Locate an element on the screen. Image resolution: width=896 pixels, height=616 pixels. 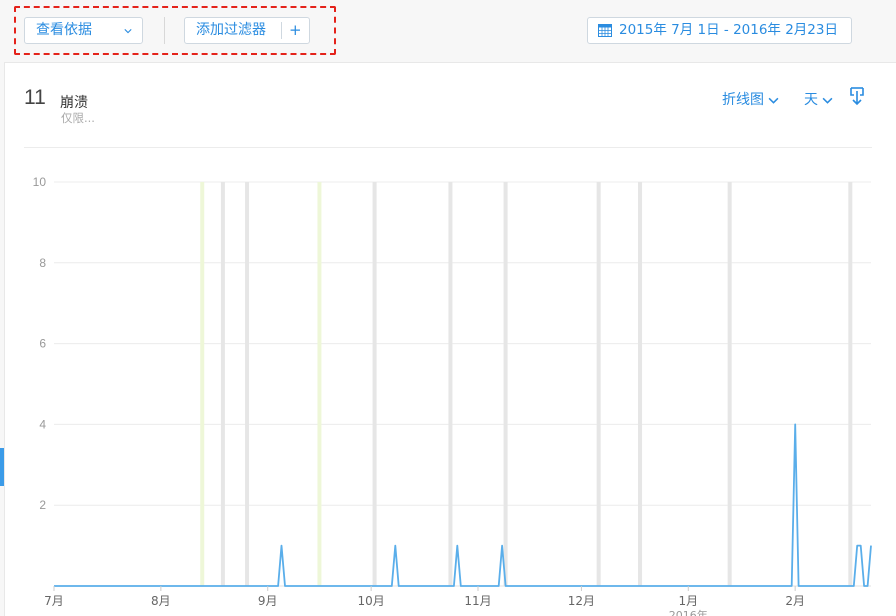
chart-type-dropdown: 折线图 is located at coordinates (750, 99).